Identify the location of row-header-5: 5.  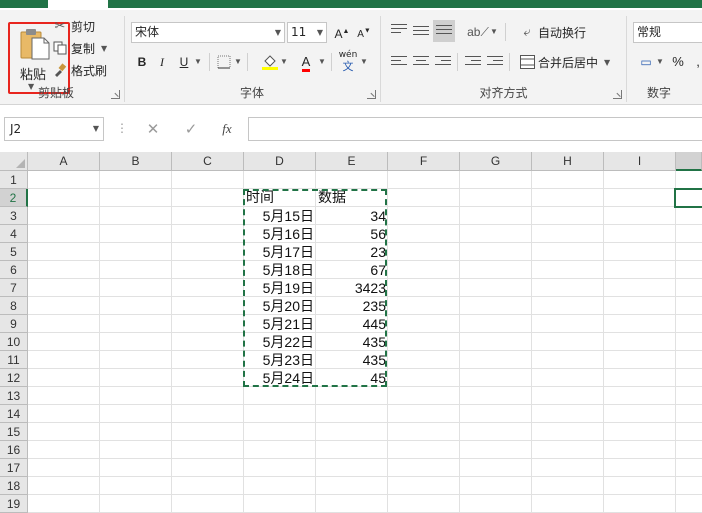
(14, 252).